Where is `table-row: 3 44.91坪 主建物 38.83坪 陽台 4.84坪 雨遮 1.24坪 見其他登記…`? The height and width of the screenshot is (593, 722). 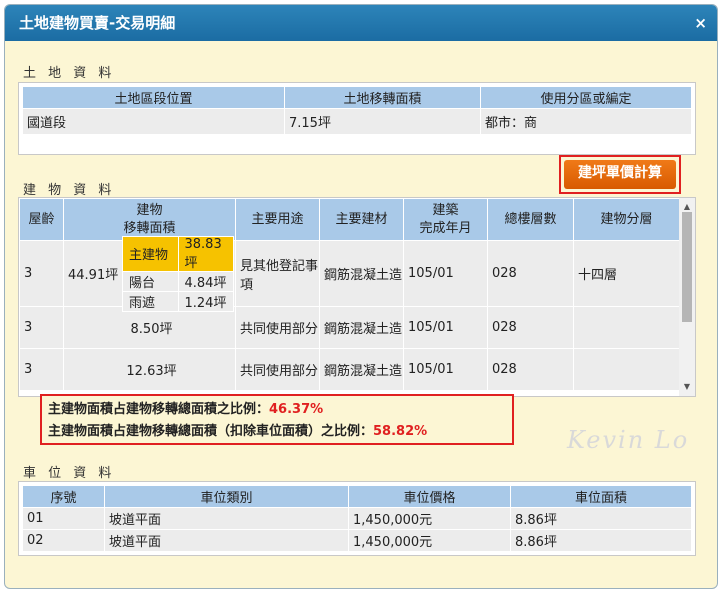
table-row: 3 44.91坪 主建物 38.83坪 陽台 4.84坪 雨遮 1.24坪 見其他登記… is located at coordinates (349, 273).